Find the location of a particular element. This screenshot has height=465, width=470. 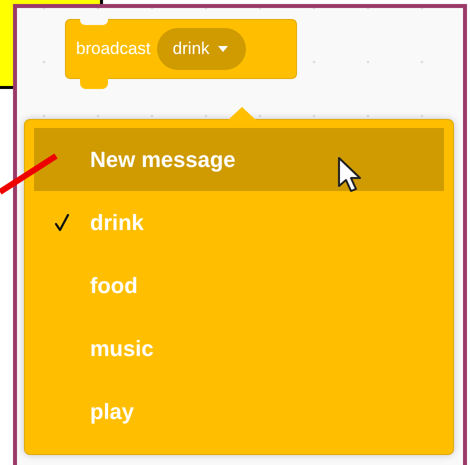

menu-item: music is located at coordinates (239, 348).